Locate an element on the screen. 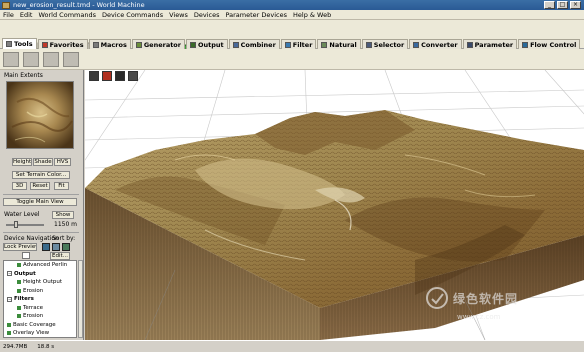 The height and width of the screenshot is (352, 584). render-mode-icon is located at coordinates (94, 76).